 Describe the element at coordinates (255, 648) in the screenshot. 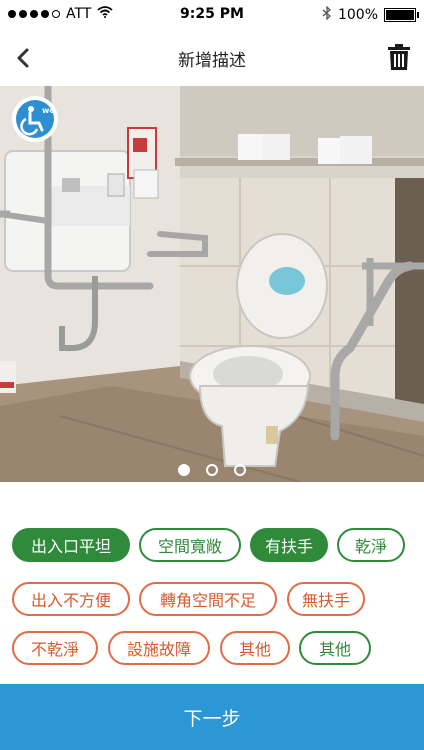

I see `tag-other-negative: 其他` at that location.